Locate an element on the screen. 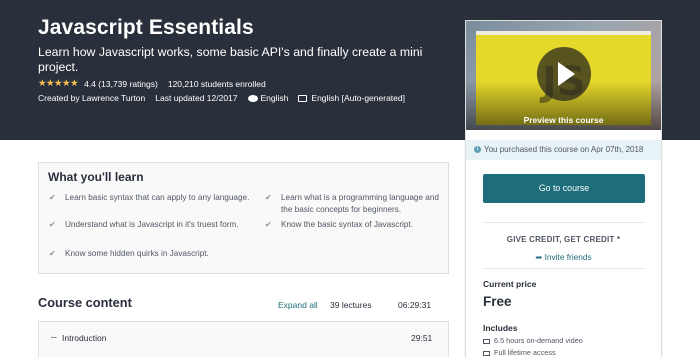  lecture-count: 39 lectures is located at coordinates (351, 305).